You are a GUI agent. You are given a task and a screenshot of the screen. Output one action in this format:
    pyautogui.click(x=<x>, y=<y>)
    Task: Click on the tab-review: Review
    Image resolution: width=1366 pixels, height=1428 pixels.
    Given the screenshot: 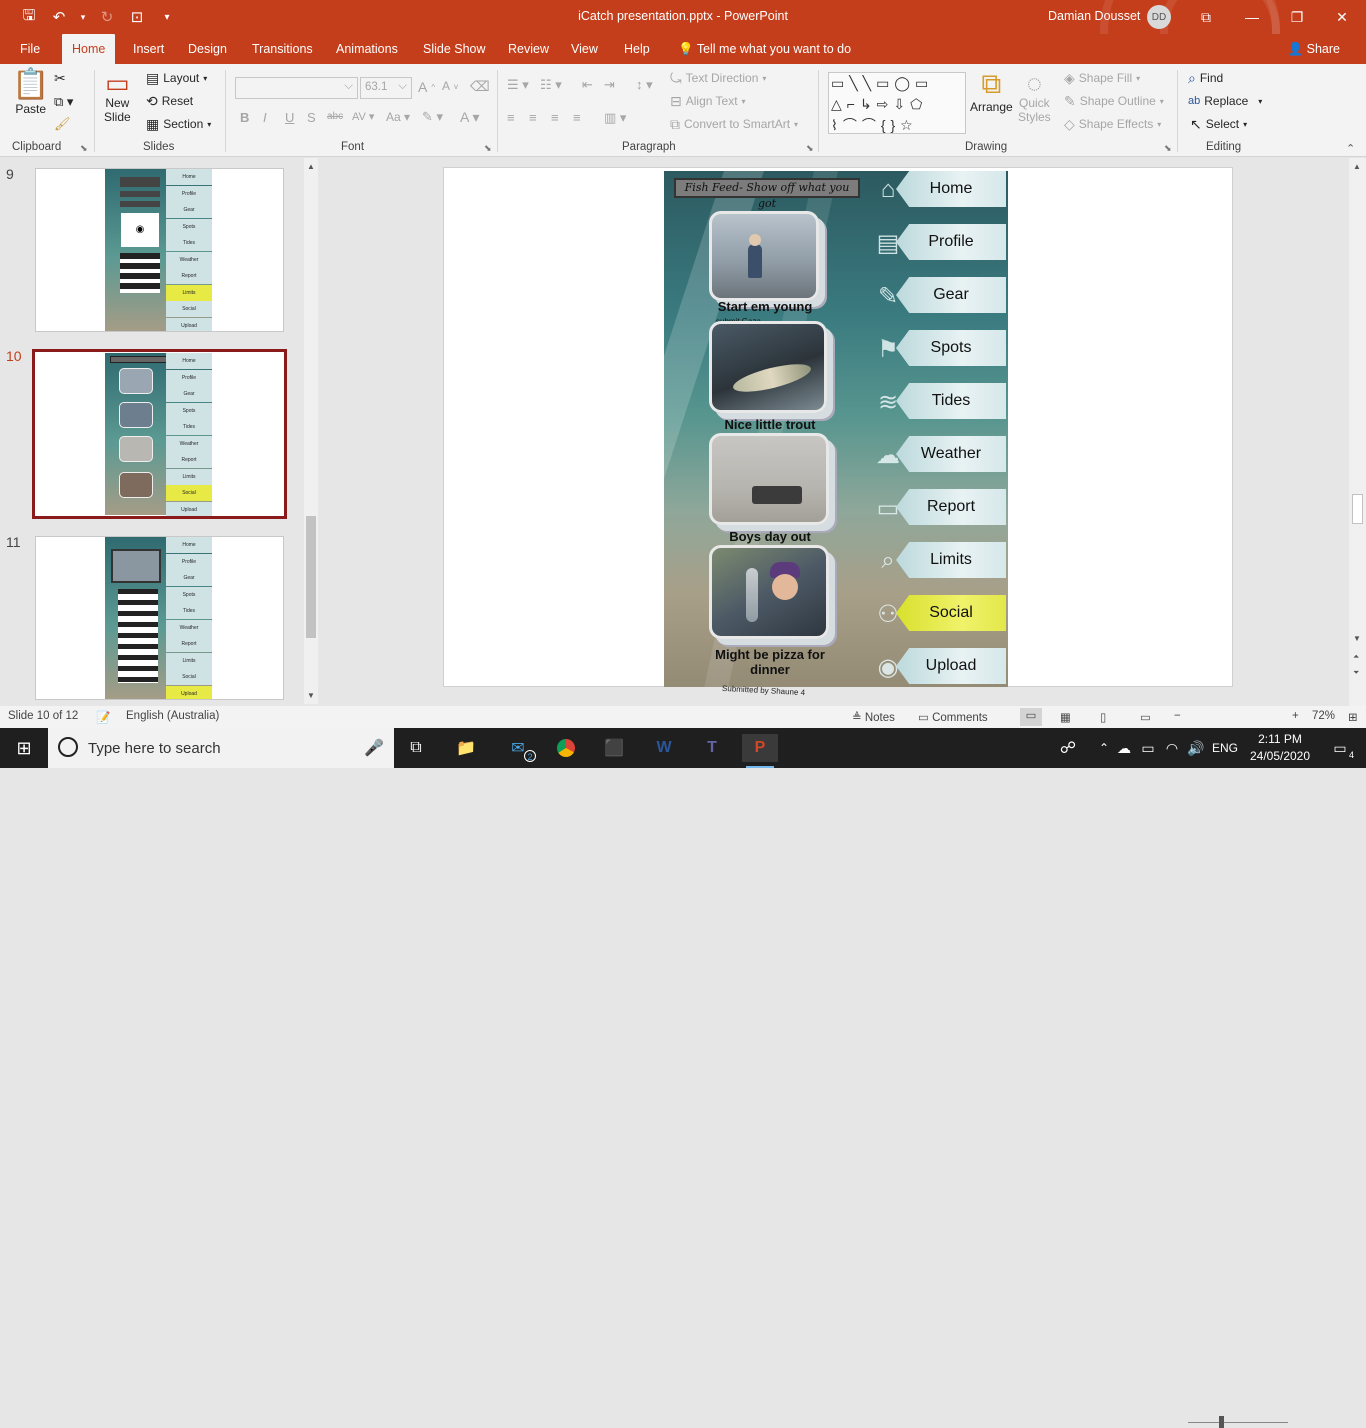 What is the action you would take?
    pyautogui.click(x=528, y=49)
    